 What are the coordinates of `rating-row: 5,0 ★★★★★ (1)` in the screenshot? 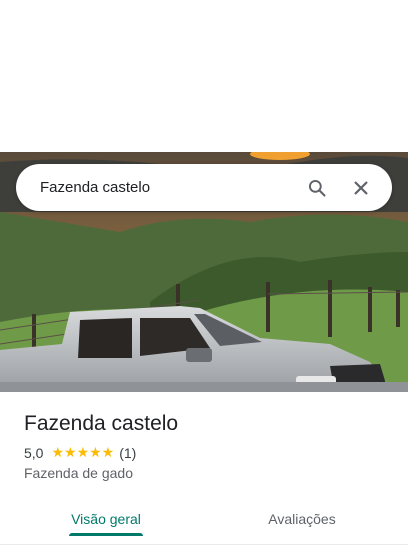 It's located at (80, 452).